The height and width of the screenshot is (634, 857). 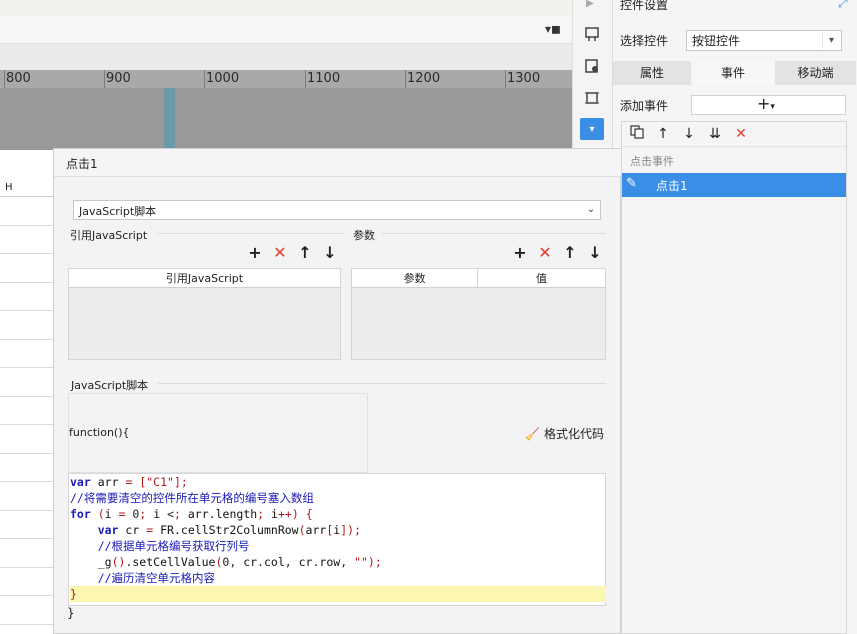 I want to click on designer-gap, so click(x=286, y=57).